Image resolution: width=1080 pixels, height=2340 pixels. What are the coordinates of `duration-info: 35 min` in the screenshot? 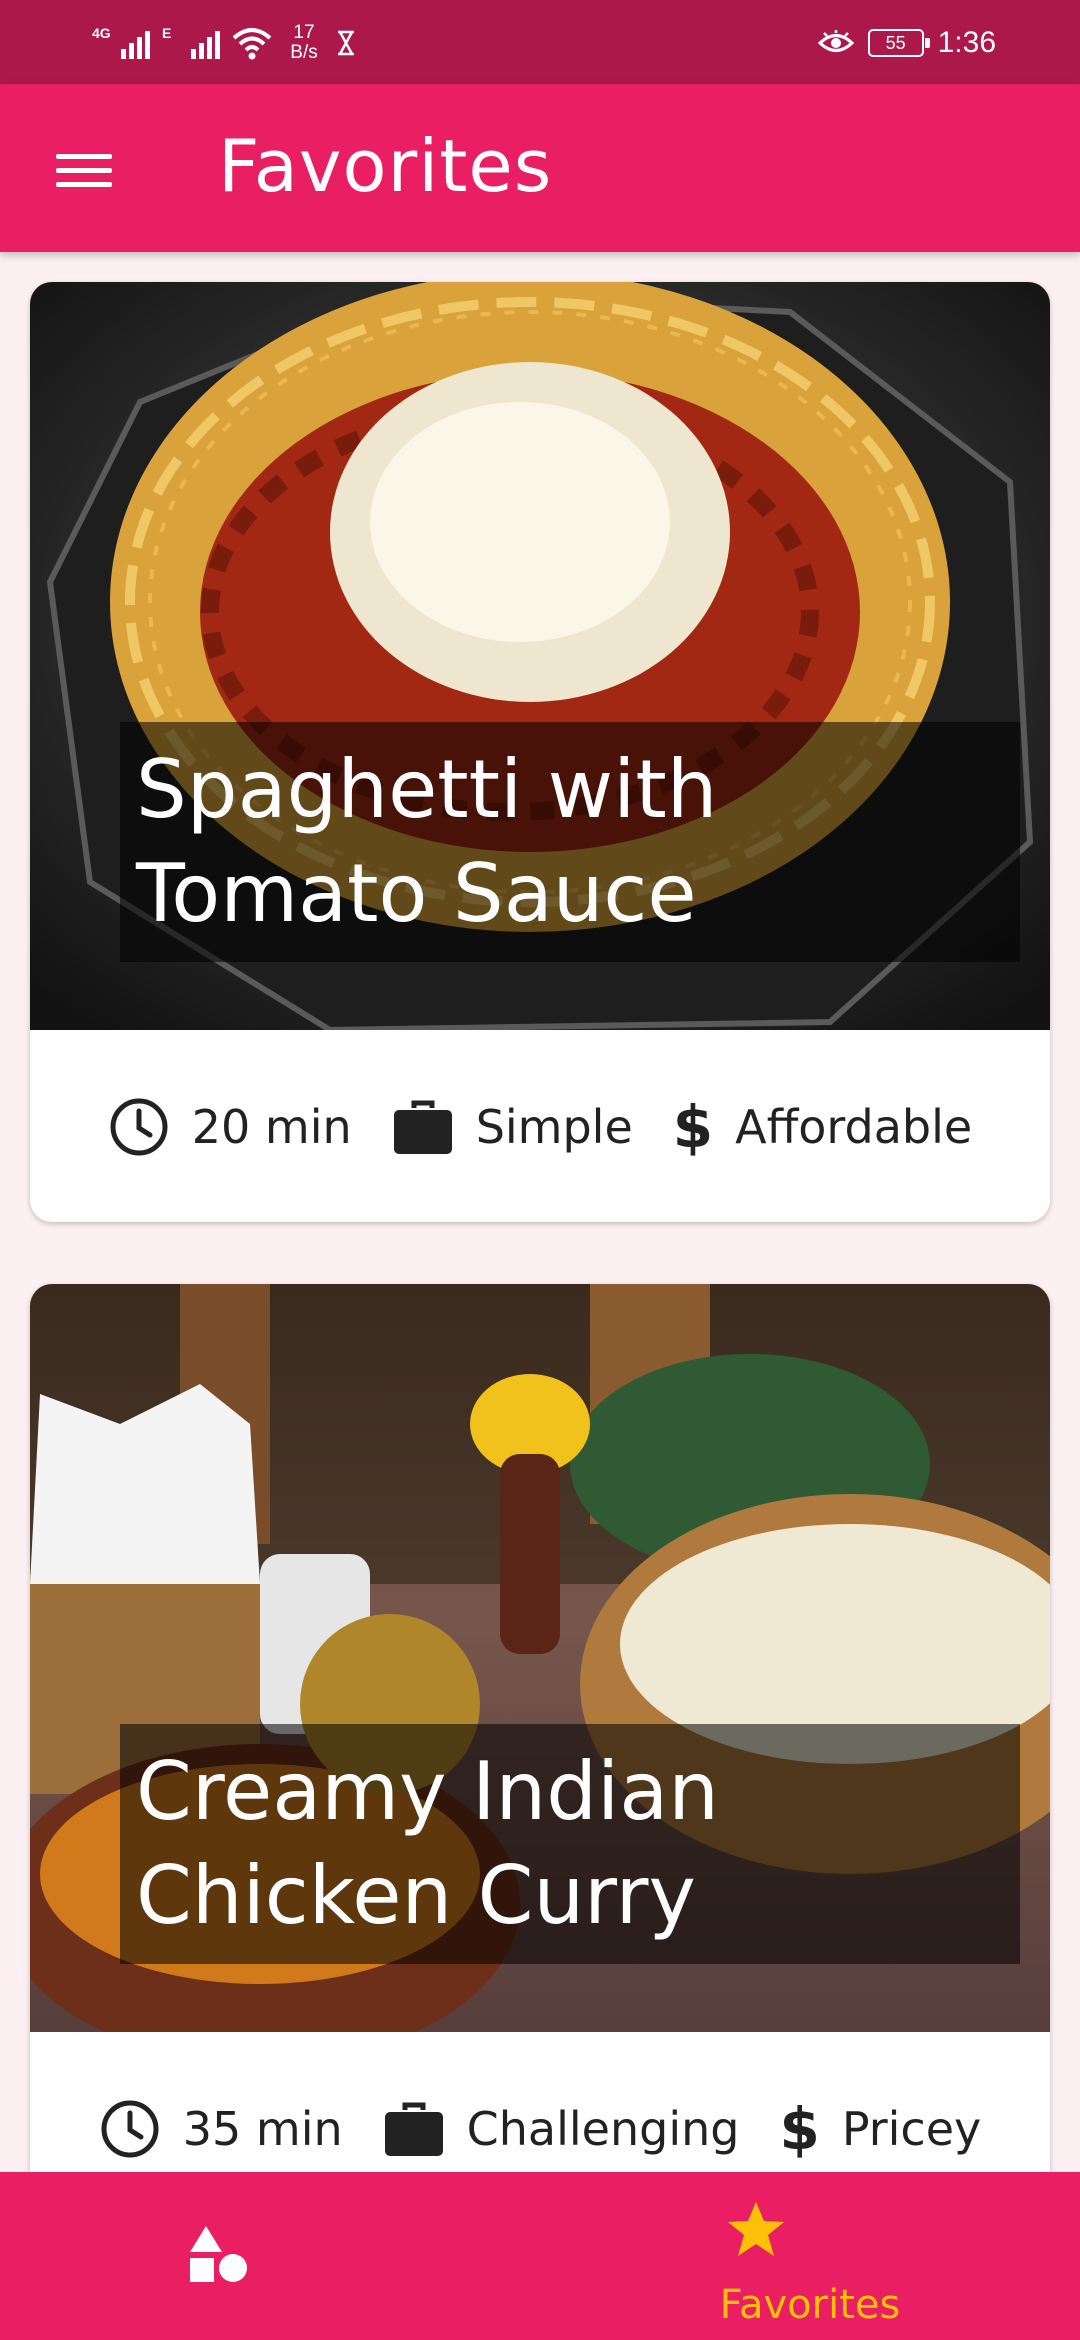 It's located at (221, 2129).